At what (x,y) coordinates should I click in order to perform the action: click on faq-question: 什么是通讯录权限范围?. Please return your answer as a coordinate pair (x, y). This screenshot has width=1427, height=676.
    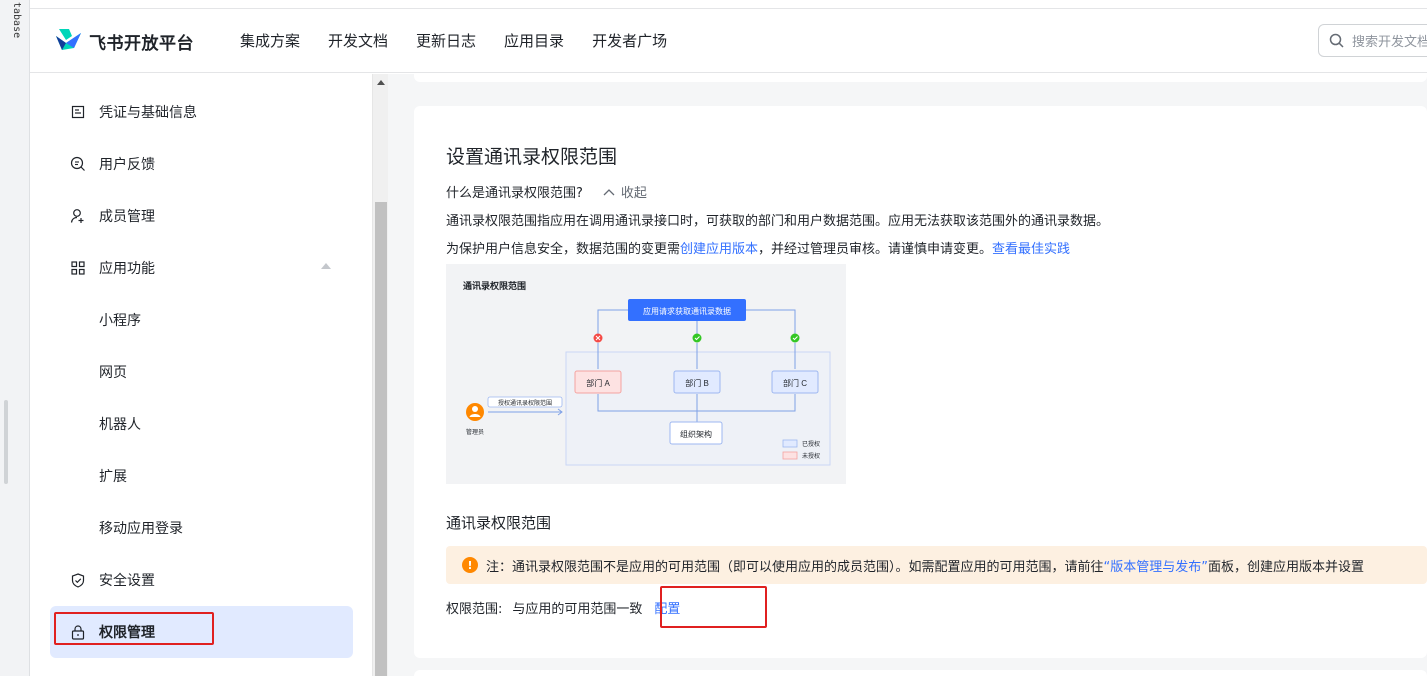
    Looking at the image, I should click on (514, 193).